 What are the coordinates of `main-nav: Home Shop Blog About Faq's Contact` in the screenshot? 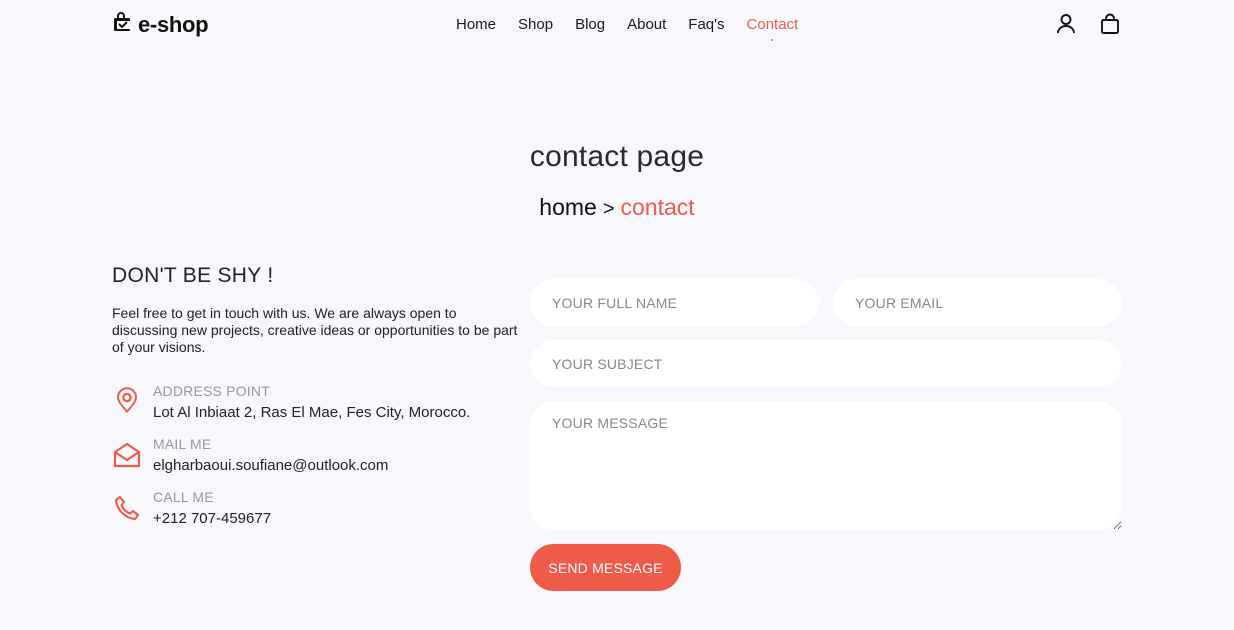 It's located at (627, 28).